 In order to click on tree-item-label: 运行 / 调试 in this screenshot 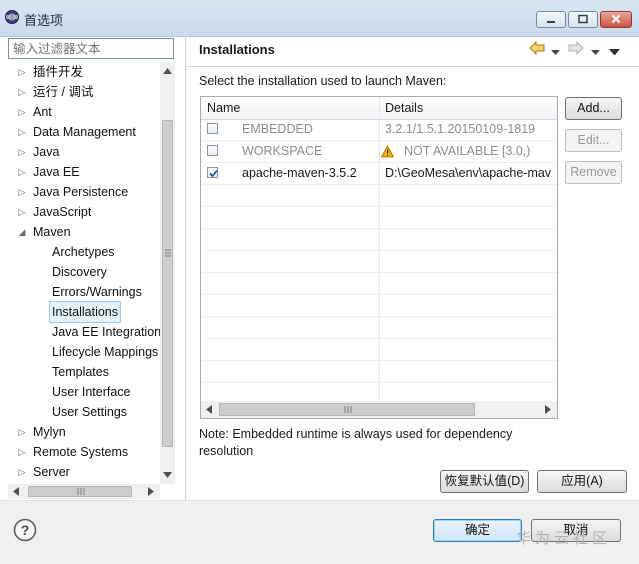, I will do `click(63, 92)`.